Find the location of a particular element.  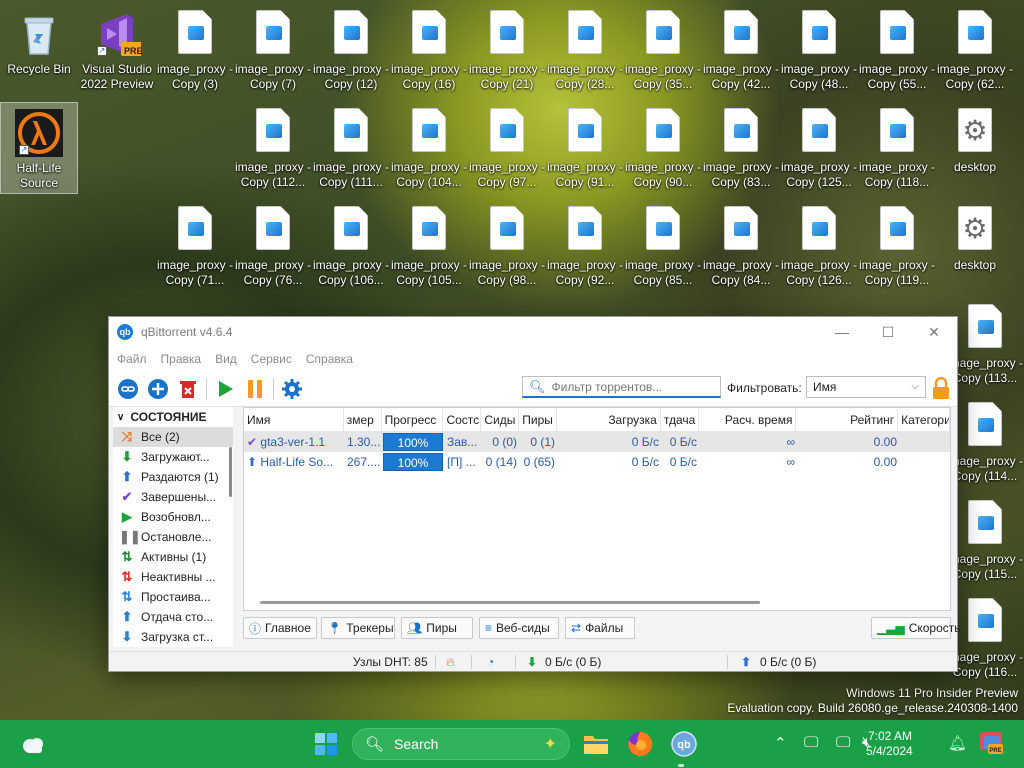

notification-bell-icon: 🔔︎ is located at coordinates (957, 743).